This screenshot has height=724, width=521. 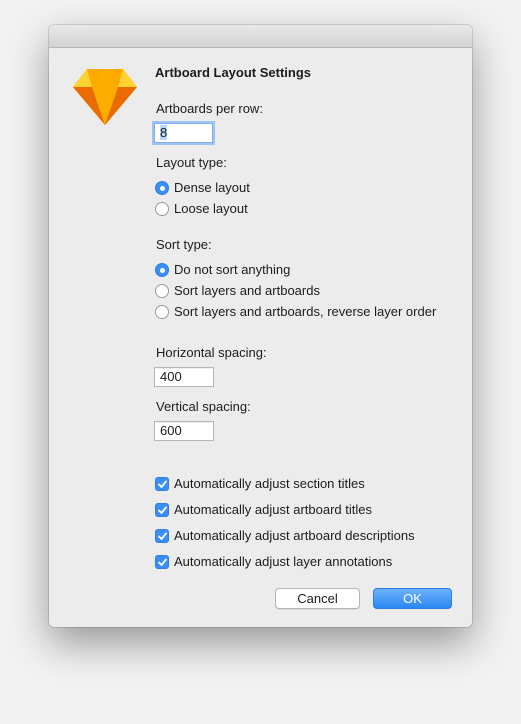 I want to click on ok-button: OK, so click(x=412, y=598).